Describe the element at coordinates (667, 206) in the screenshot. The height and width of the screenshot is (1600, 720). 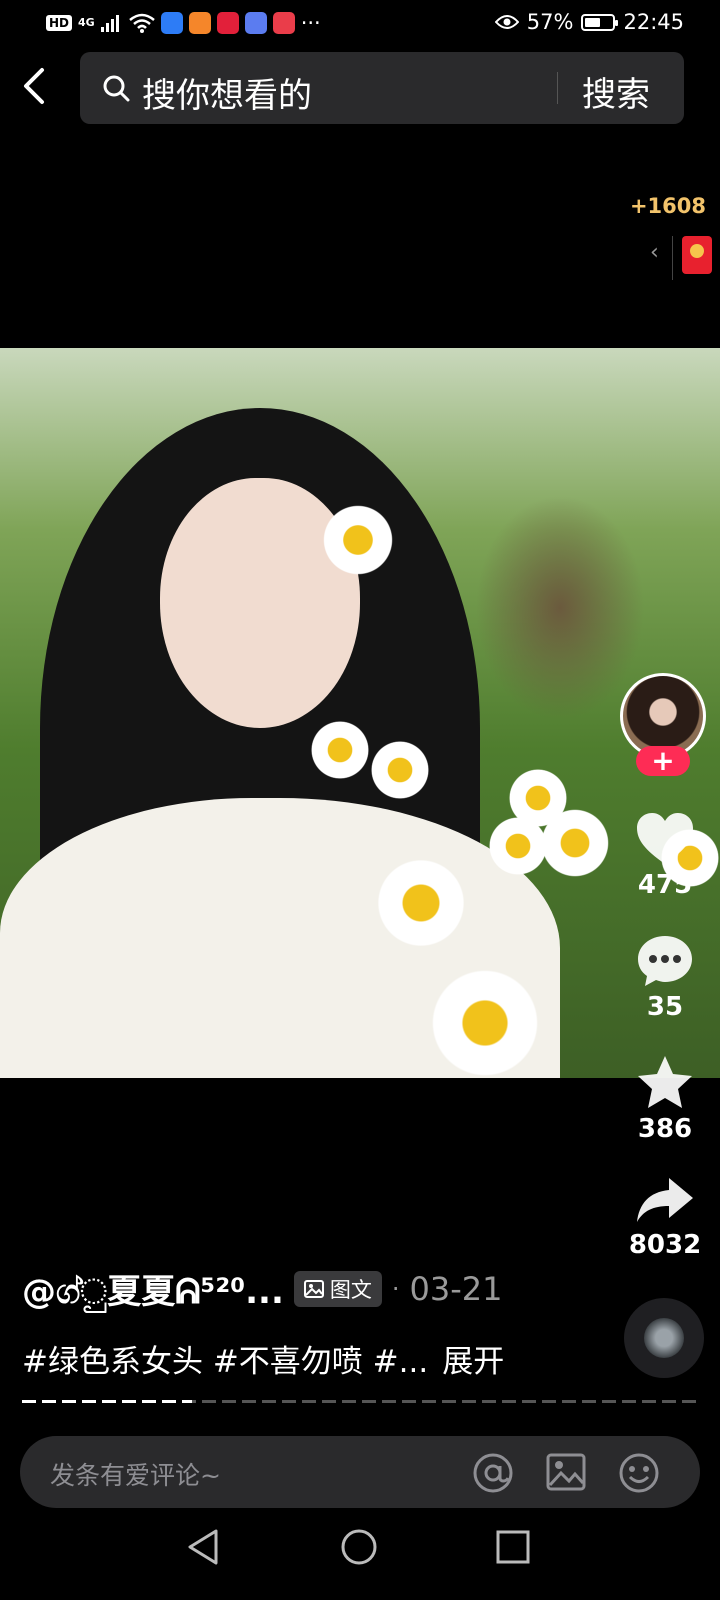
I see `reward-count: +1608` at that location.